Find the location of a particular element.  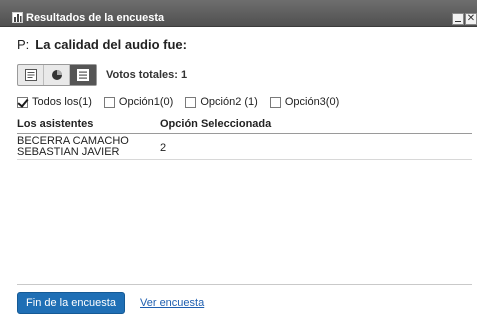

close-button: ✕ is located at coordinates (471, 19).